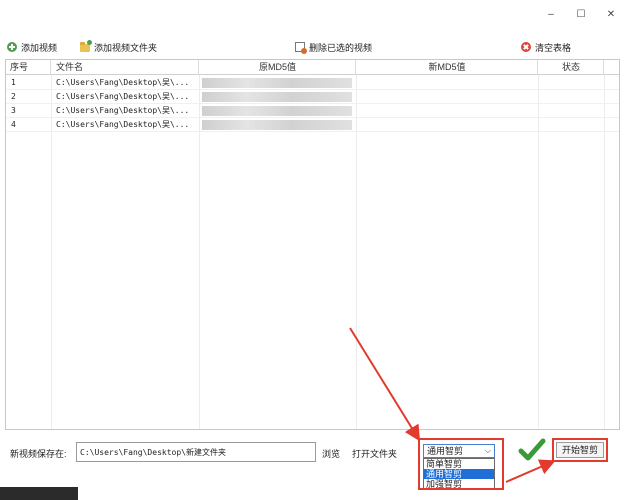 The height and width of the screenshot is (500, 625). I want to click on delete-selected-button: 删除已选的视频, so click(333, 47).